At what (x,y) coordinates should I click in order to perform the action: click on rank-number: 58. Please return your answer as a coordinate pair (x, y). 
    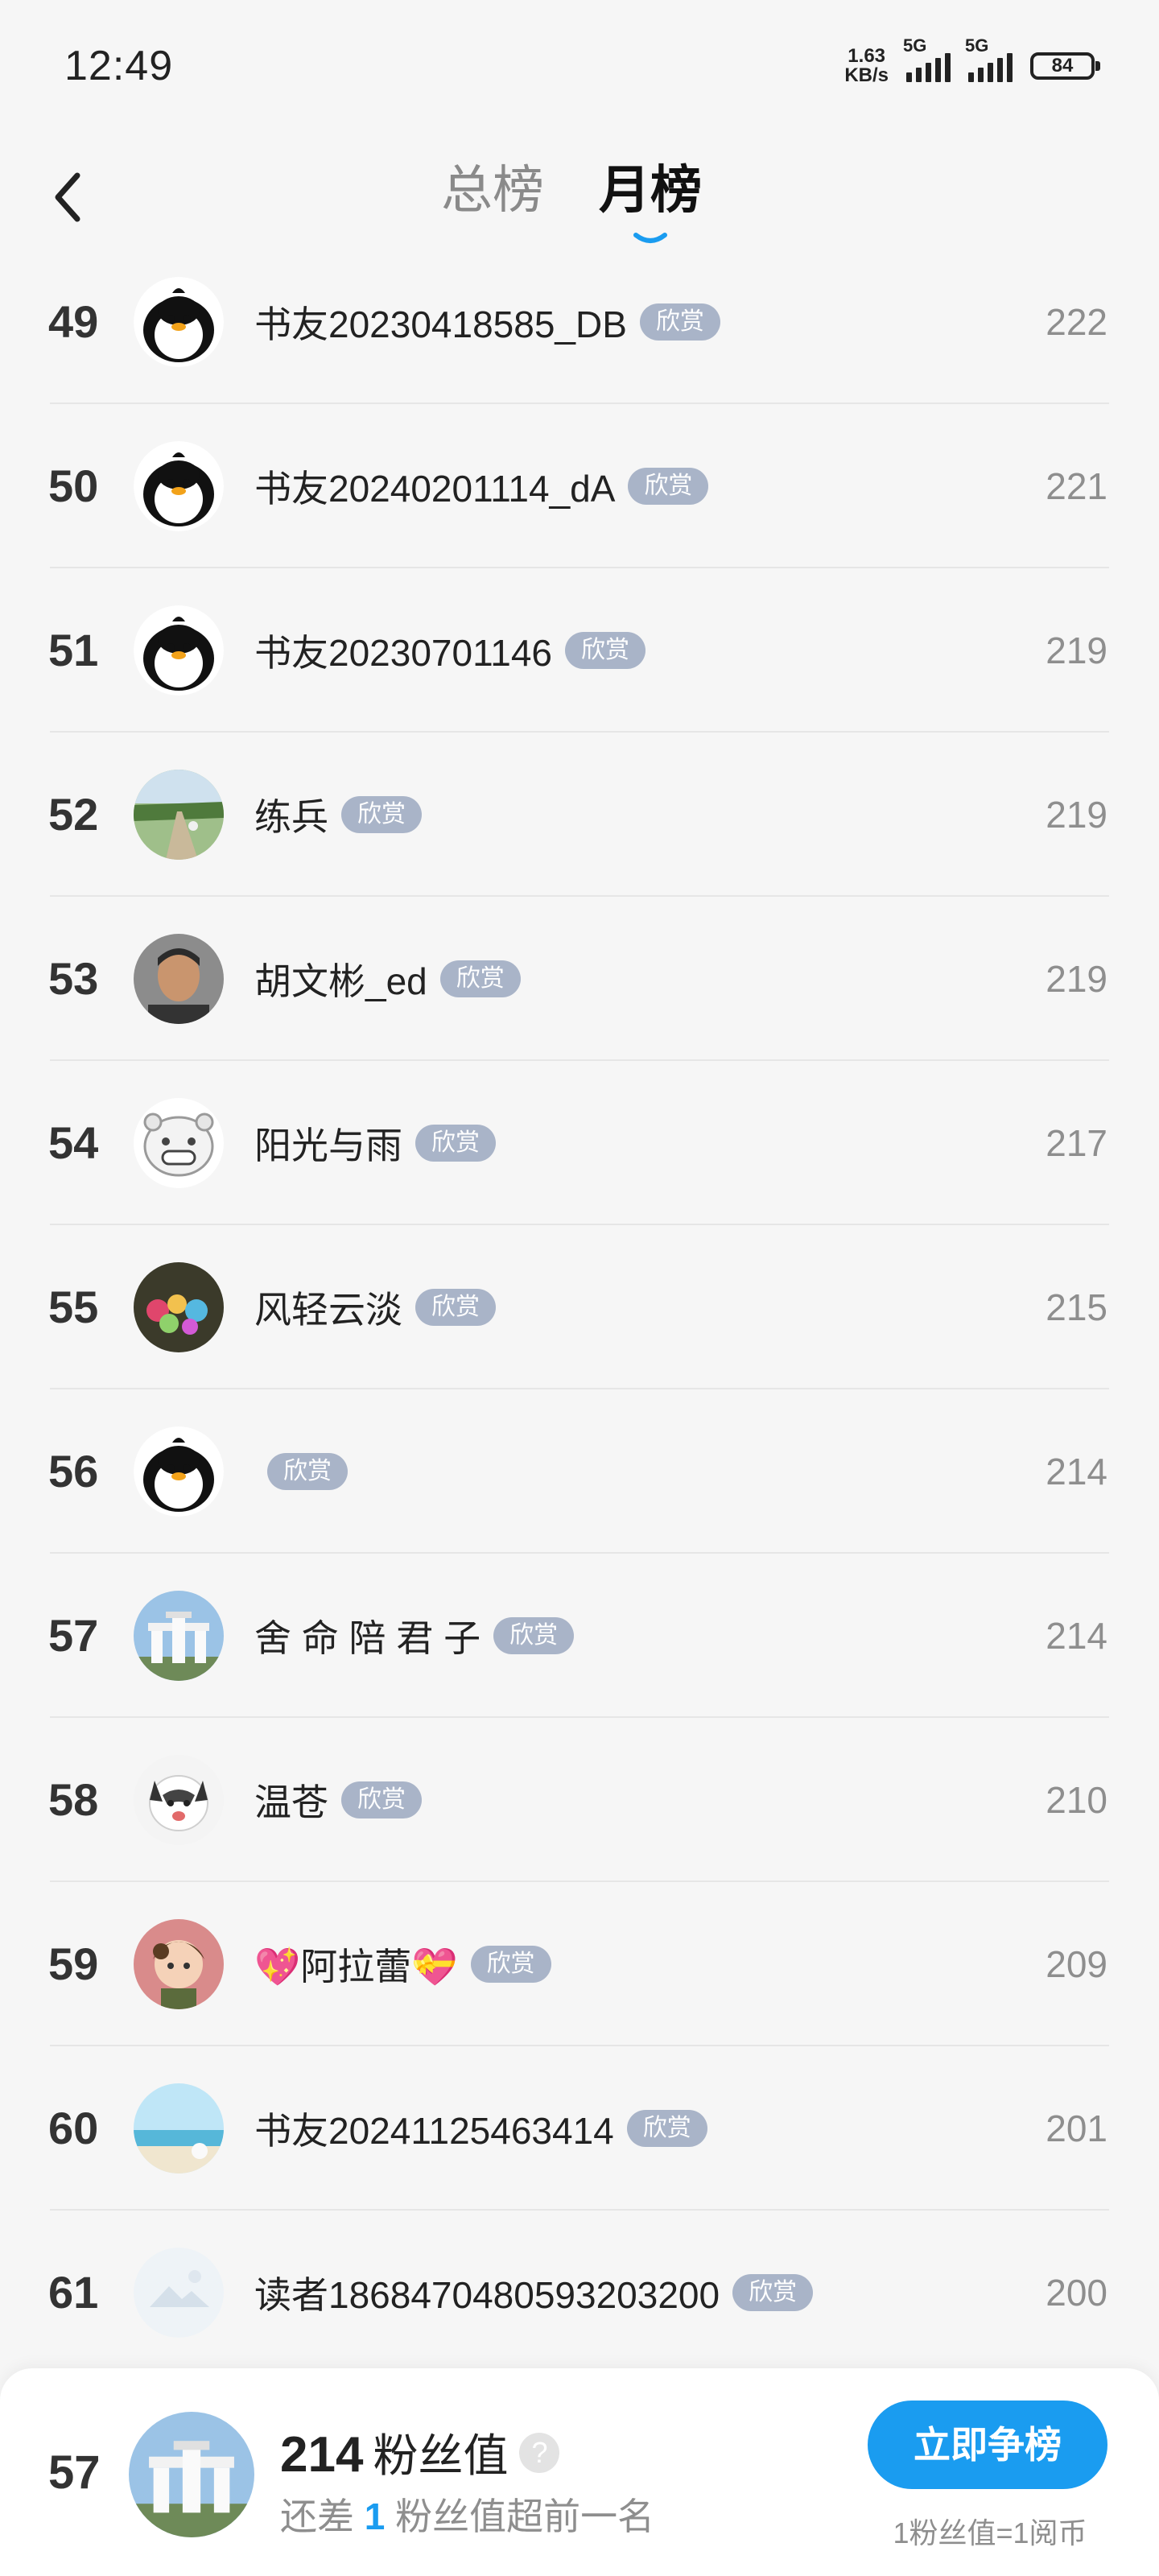
    Looking at the image, I should click on (73, 1799).